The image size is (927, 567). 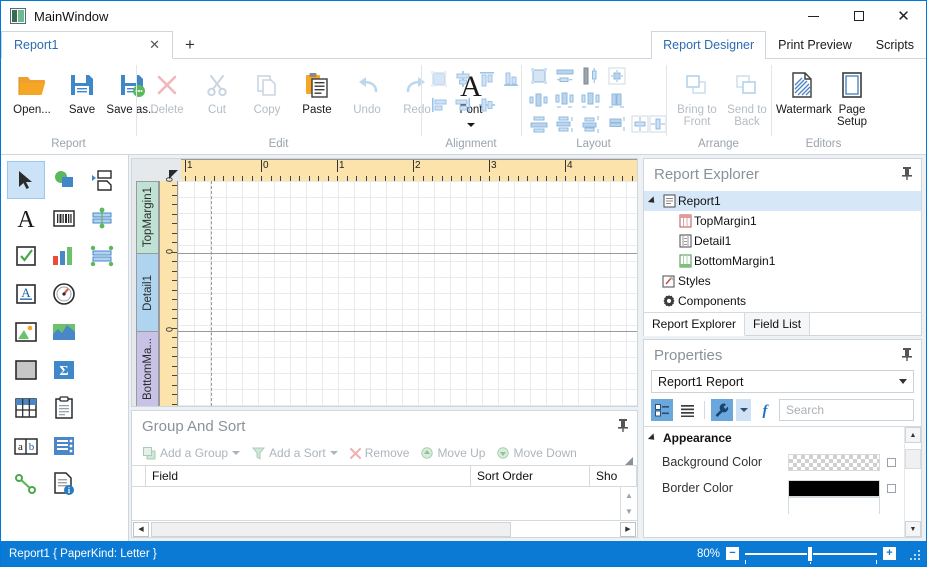 What do you see at coordinates (815, 44) in the screenshot?
I see `tab-print-preview: Print Preview` at bounding box center [815, 44].